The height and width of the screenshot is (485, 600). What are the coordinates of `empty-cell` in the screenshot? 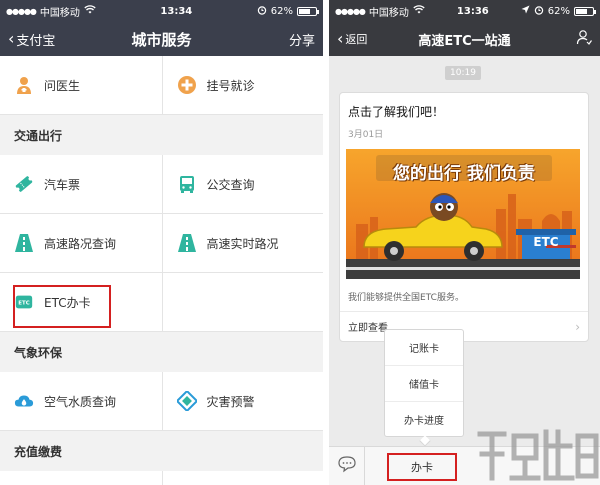 It's located at (242, 302).